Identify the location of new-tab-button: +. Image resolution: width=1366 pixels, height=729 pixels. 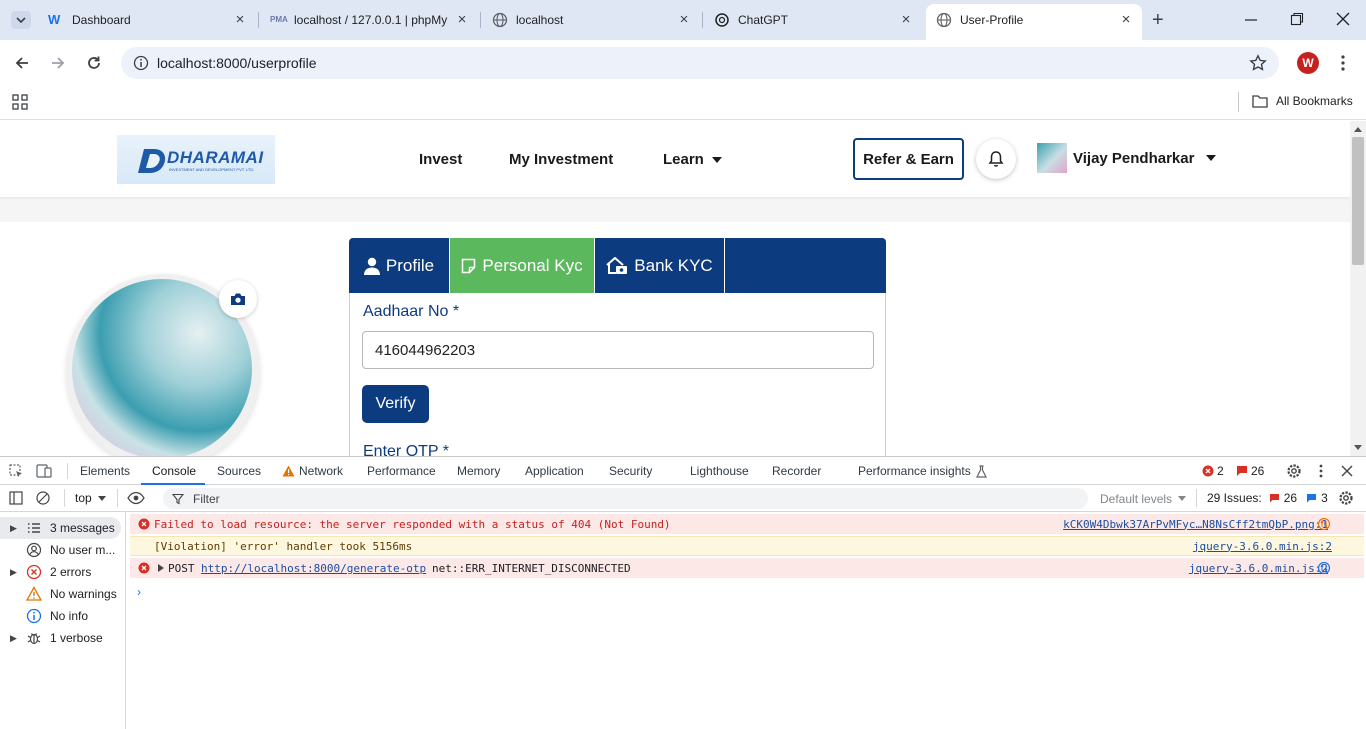
(1161, 20).